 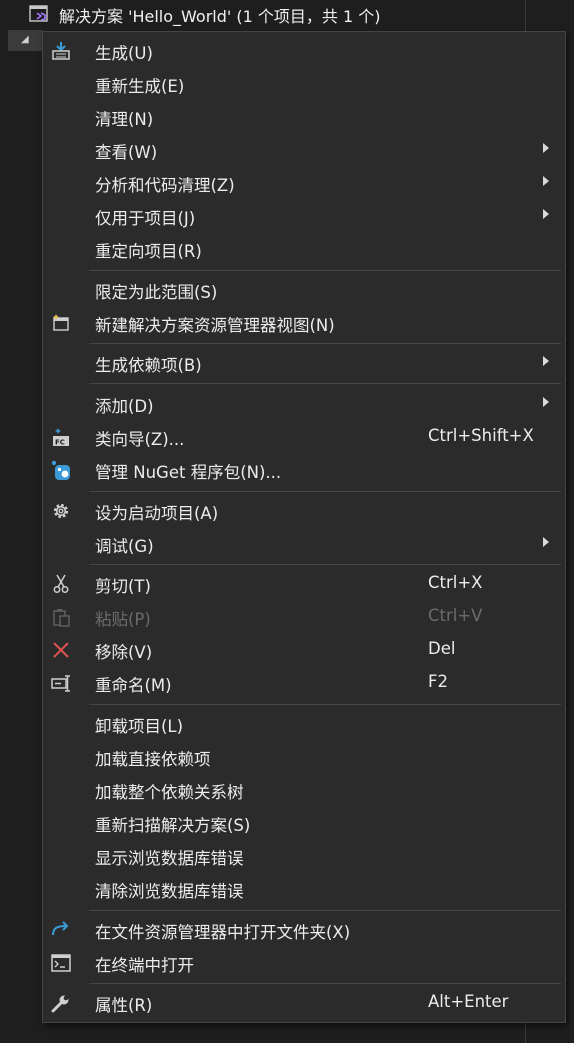 What do you see at coordinates (304, 215) in the screenshot?
I see `menu-item-project-only: 仅用于项目(J)` at bounding box center [304, 215].